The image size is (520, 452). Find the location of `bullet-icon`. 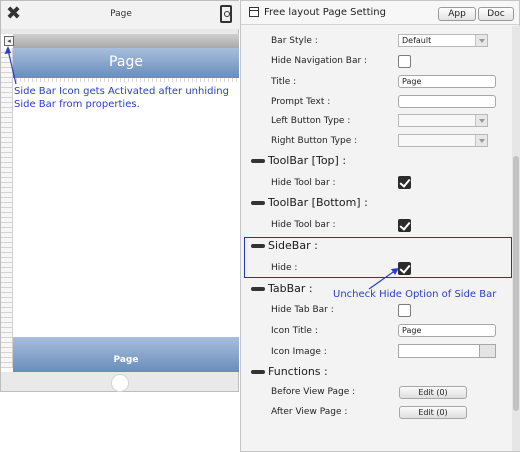

bullet-icon is located at coordinates (258, 372).